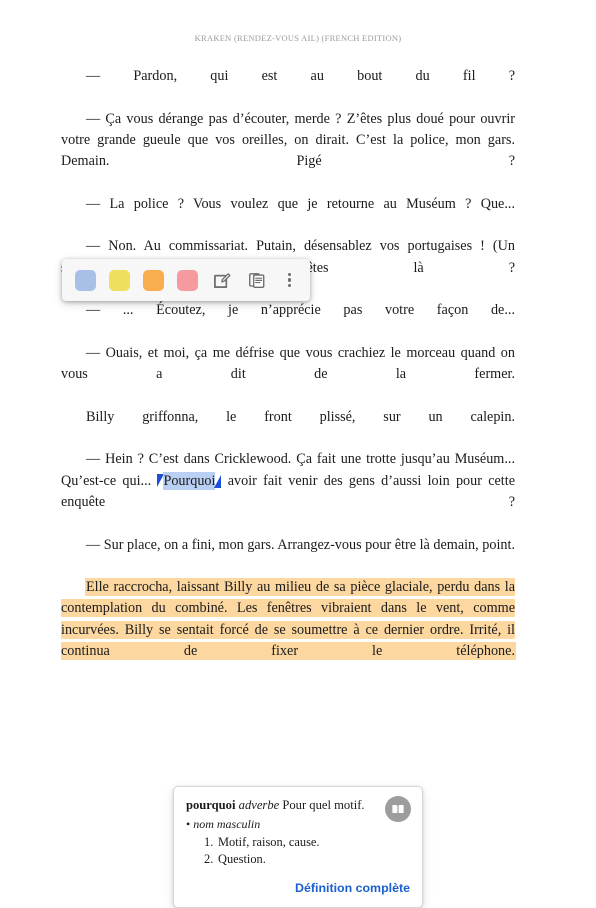  Describe the element at coordinates (307, 859) in the screenshot. I see `dictionary-sense-item: 2. Question.` at that location.